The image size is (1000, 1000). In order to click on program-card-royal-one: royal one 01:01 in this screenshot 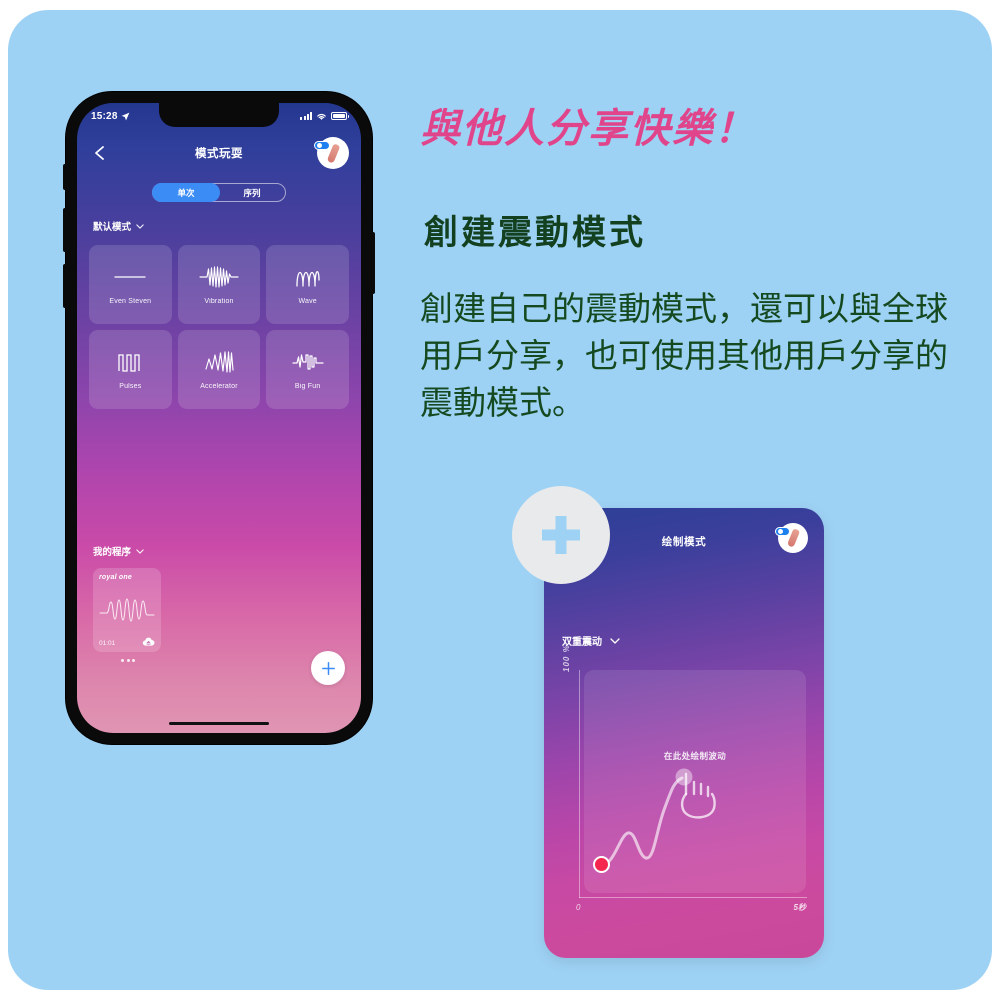, I will do `click(127, 610)`.